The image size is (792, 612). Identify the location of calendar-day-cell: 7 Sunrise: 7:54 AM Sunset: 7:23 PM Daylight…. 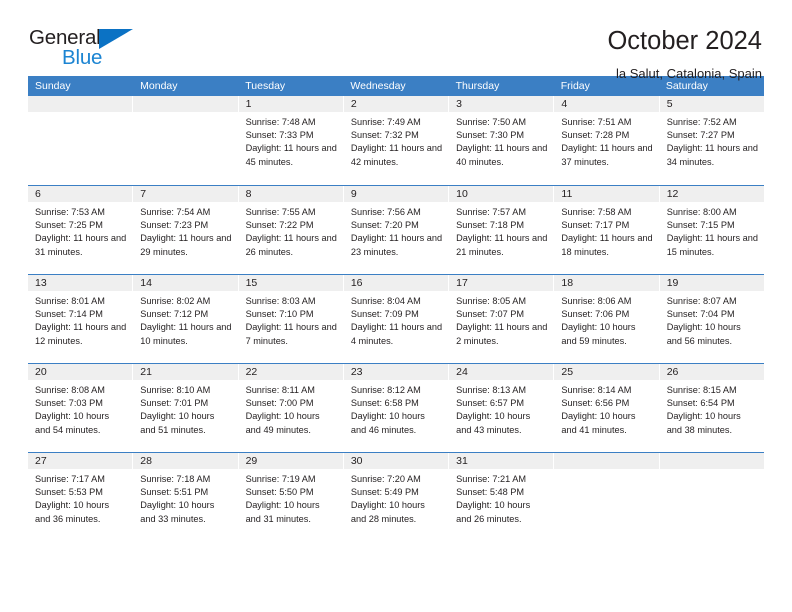
(186, 230).